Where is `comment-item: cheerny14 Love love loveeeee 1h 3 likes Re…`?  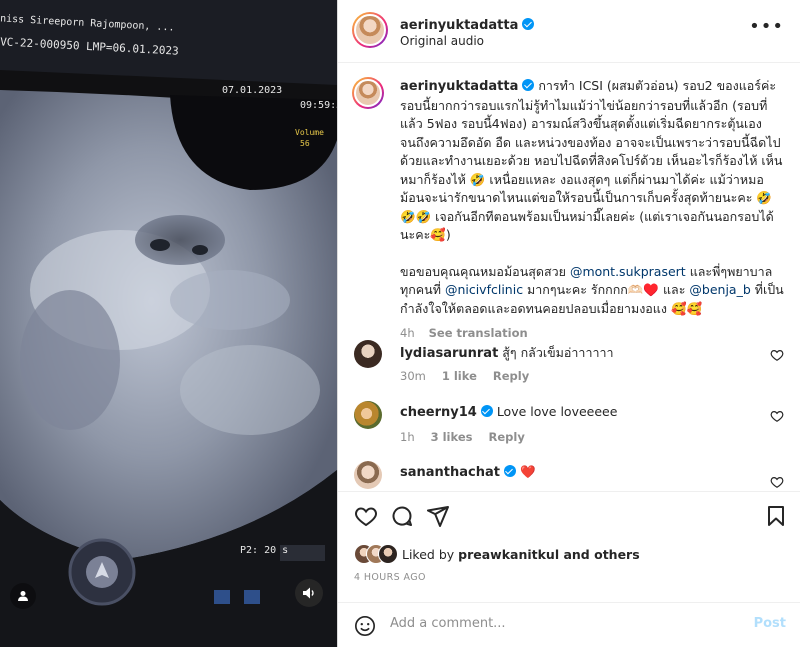
comment-item: cheerny14 Love love loveeeee 1h 3 likes Re… is located at coordinates (569, 431).